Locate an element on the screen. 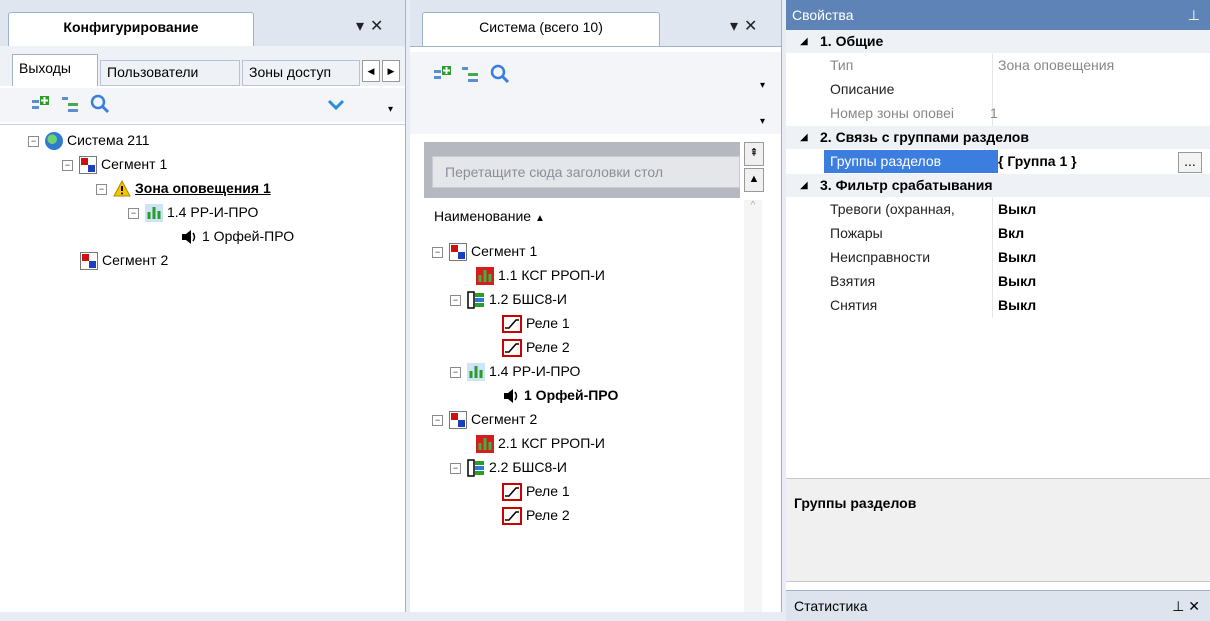 The width and height of the screenshot is (1210, 621). grid-row-relay-3: Реле 1 is located at coordinates (536, 491).